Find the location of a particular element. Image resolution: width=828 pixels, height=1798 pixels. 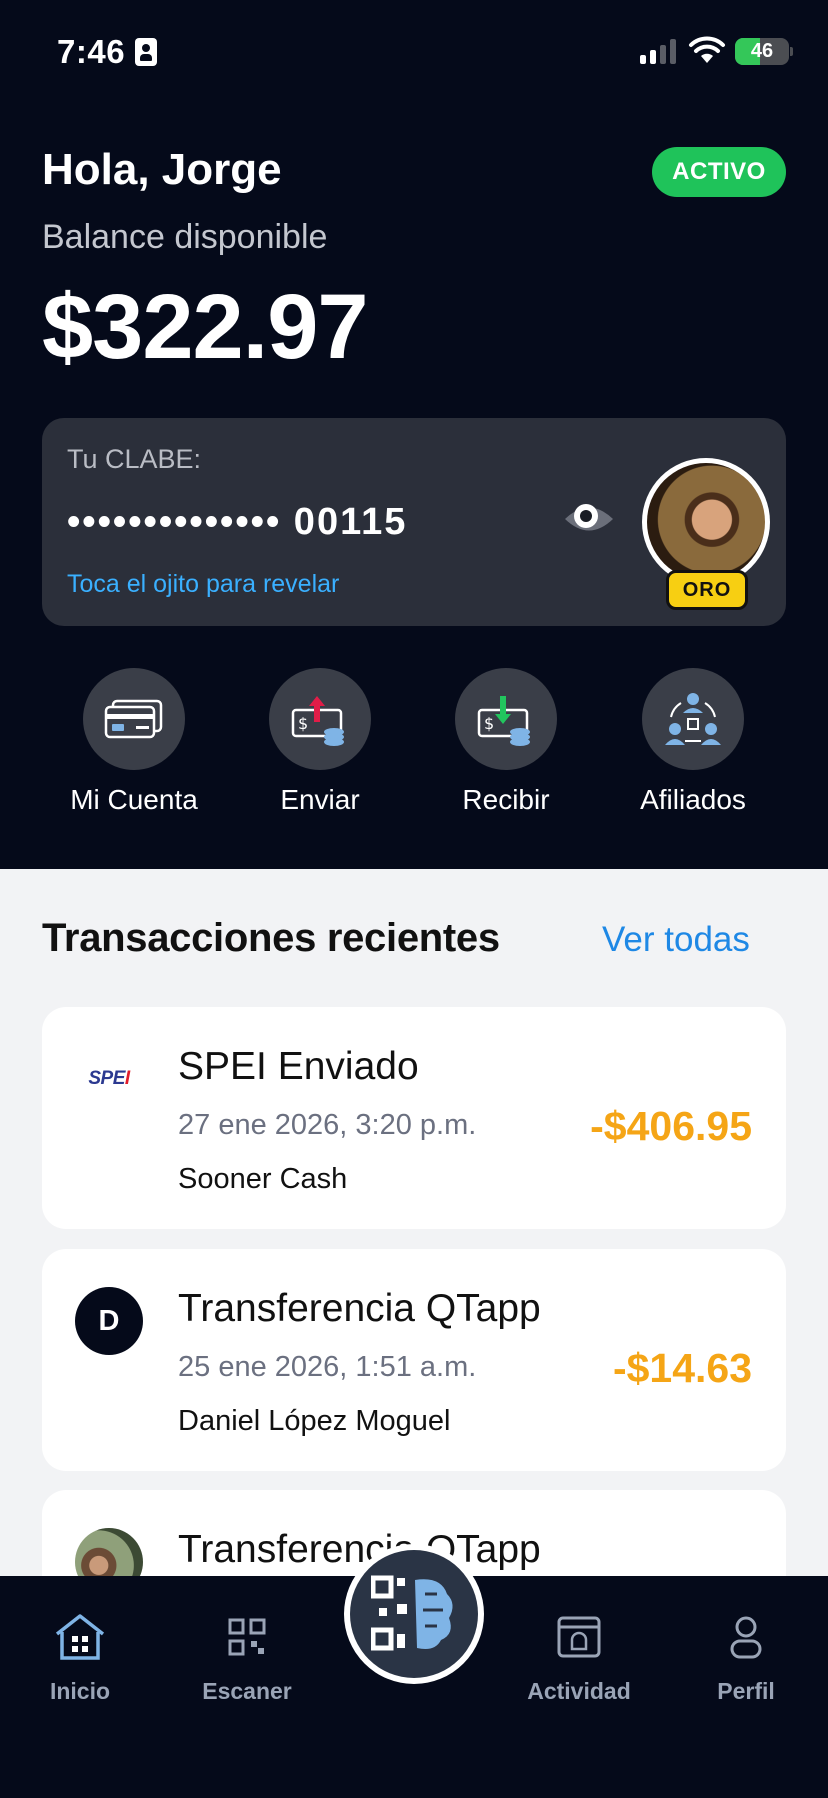

nav-escaner: Escaner is located at coordinates (247, 1657).